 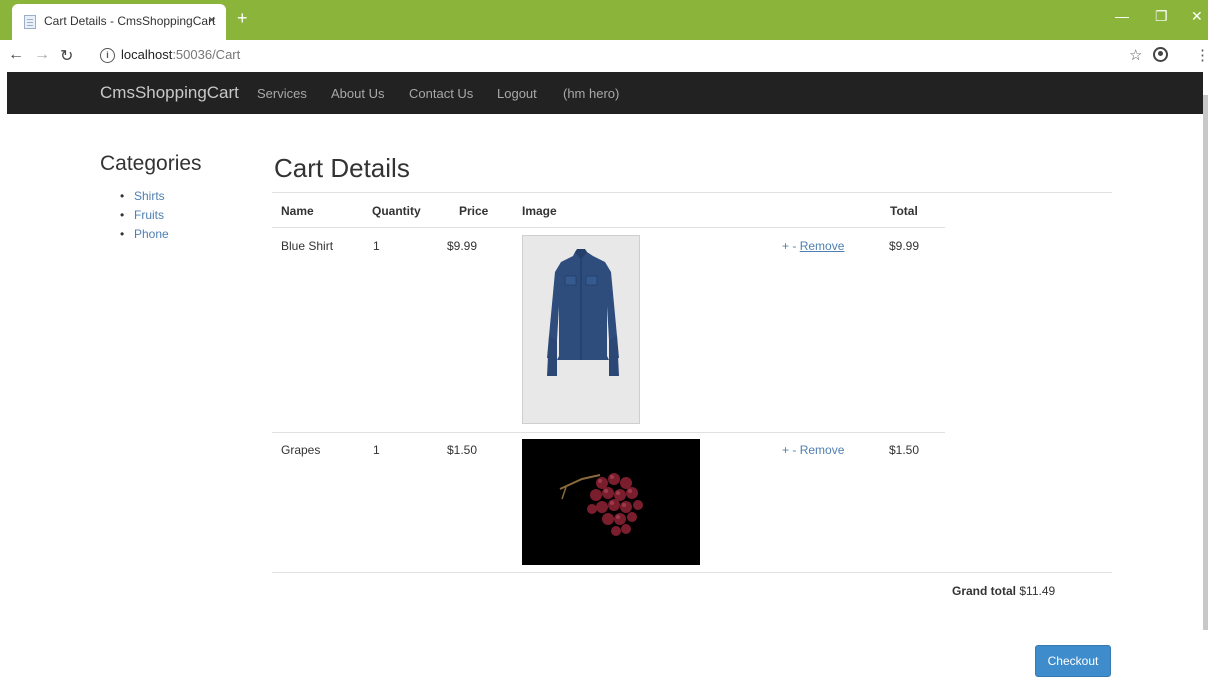 I want to click on reload-icon: ↻, so click(x=66, y=56).